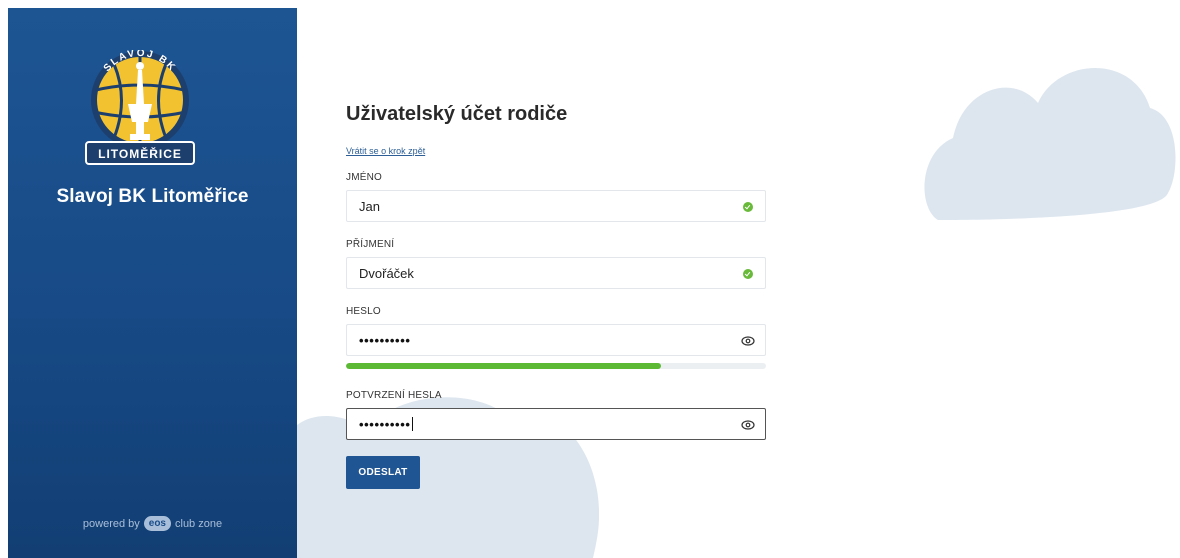  Describe the element at coordinates (383, 472) in the screenshot. I see `submit-button: ODESLAT` at that location.